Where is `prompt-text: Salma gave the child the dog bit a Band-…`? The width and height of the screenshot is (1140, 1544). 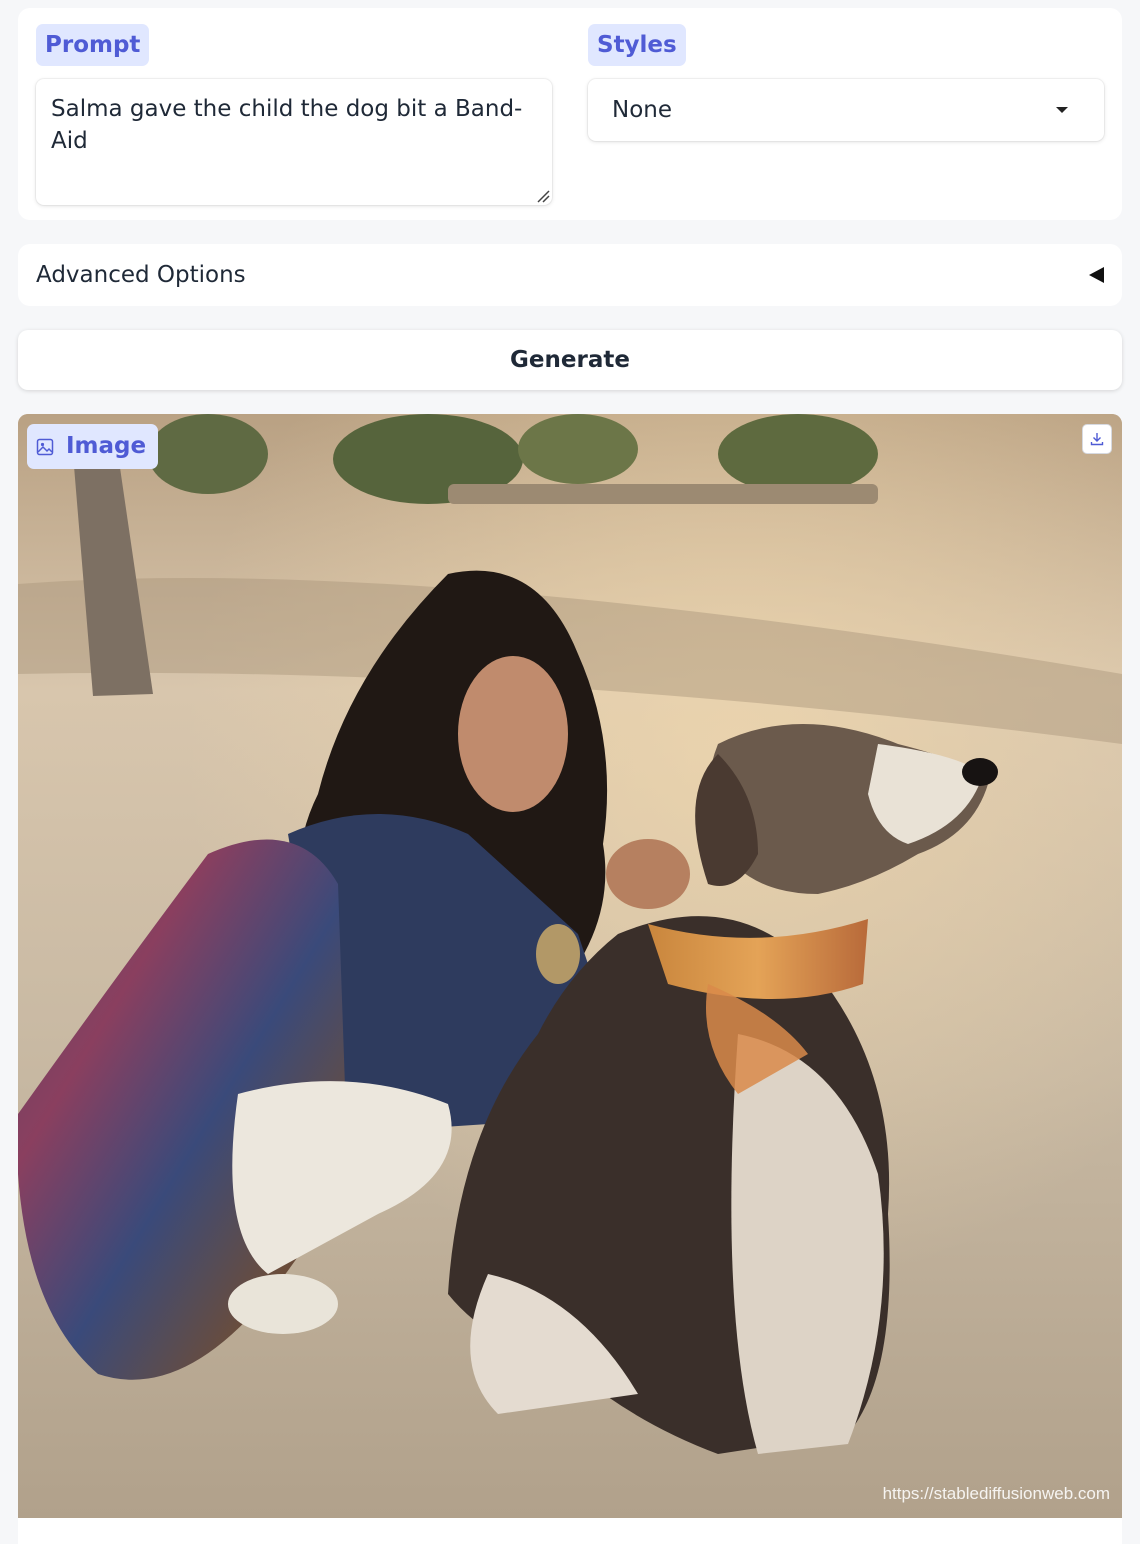
prompt-text: Salma gave the child the dog bit a Band-… is located at coordinates (287, 125).